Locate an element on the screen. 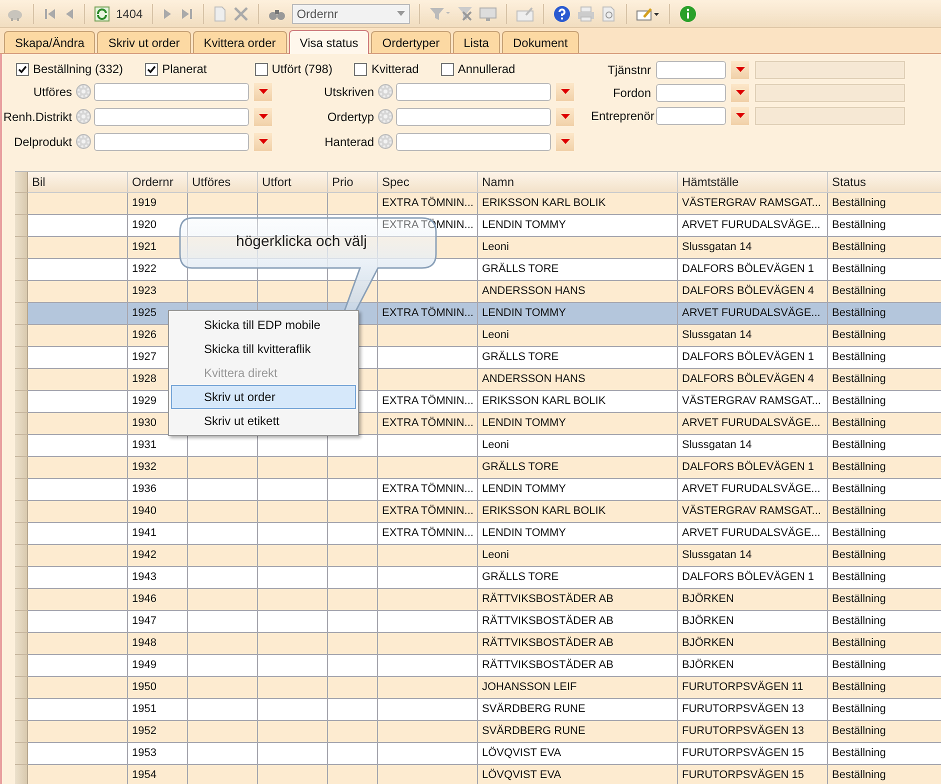 This screenshot has width=941, height=784. tab: Skriv ut order is located at coordinates (144, 42).